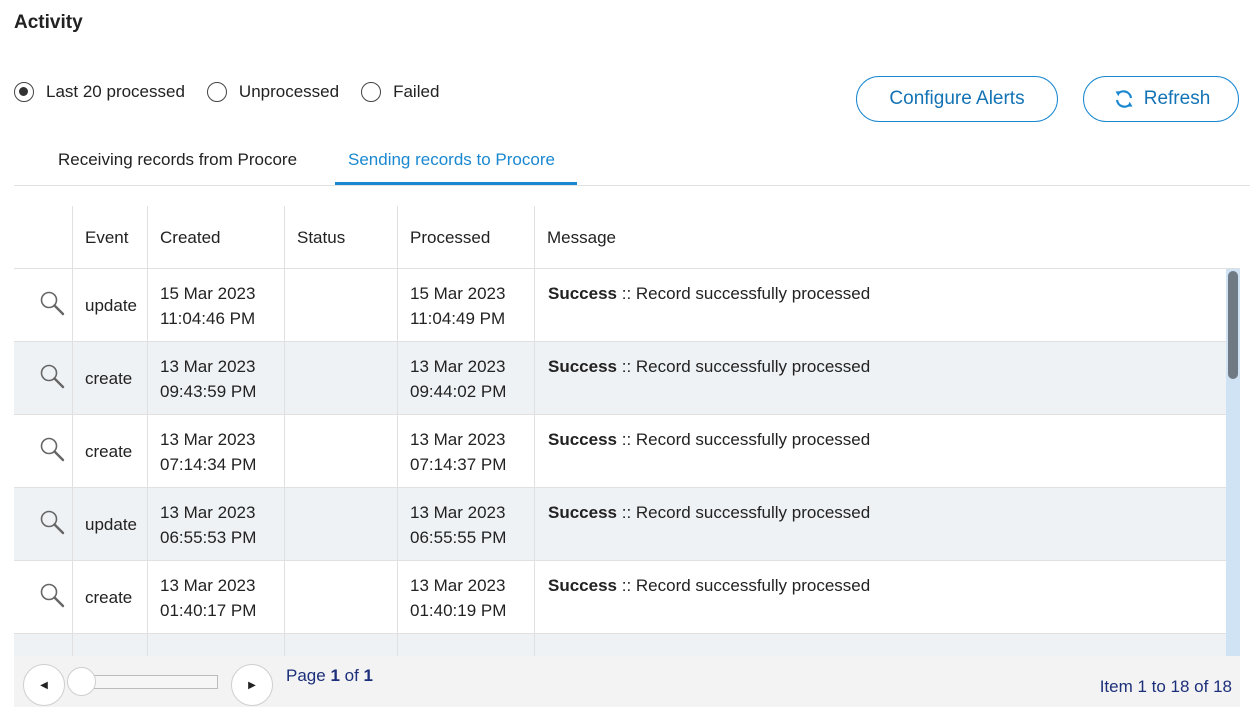 The height and width of the screenshot is (727, 1260). I want to click on radio-label: Failed, so click(416, 91).